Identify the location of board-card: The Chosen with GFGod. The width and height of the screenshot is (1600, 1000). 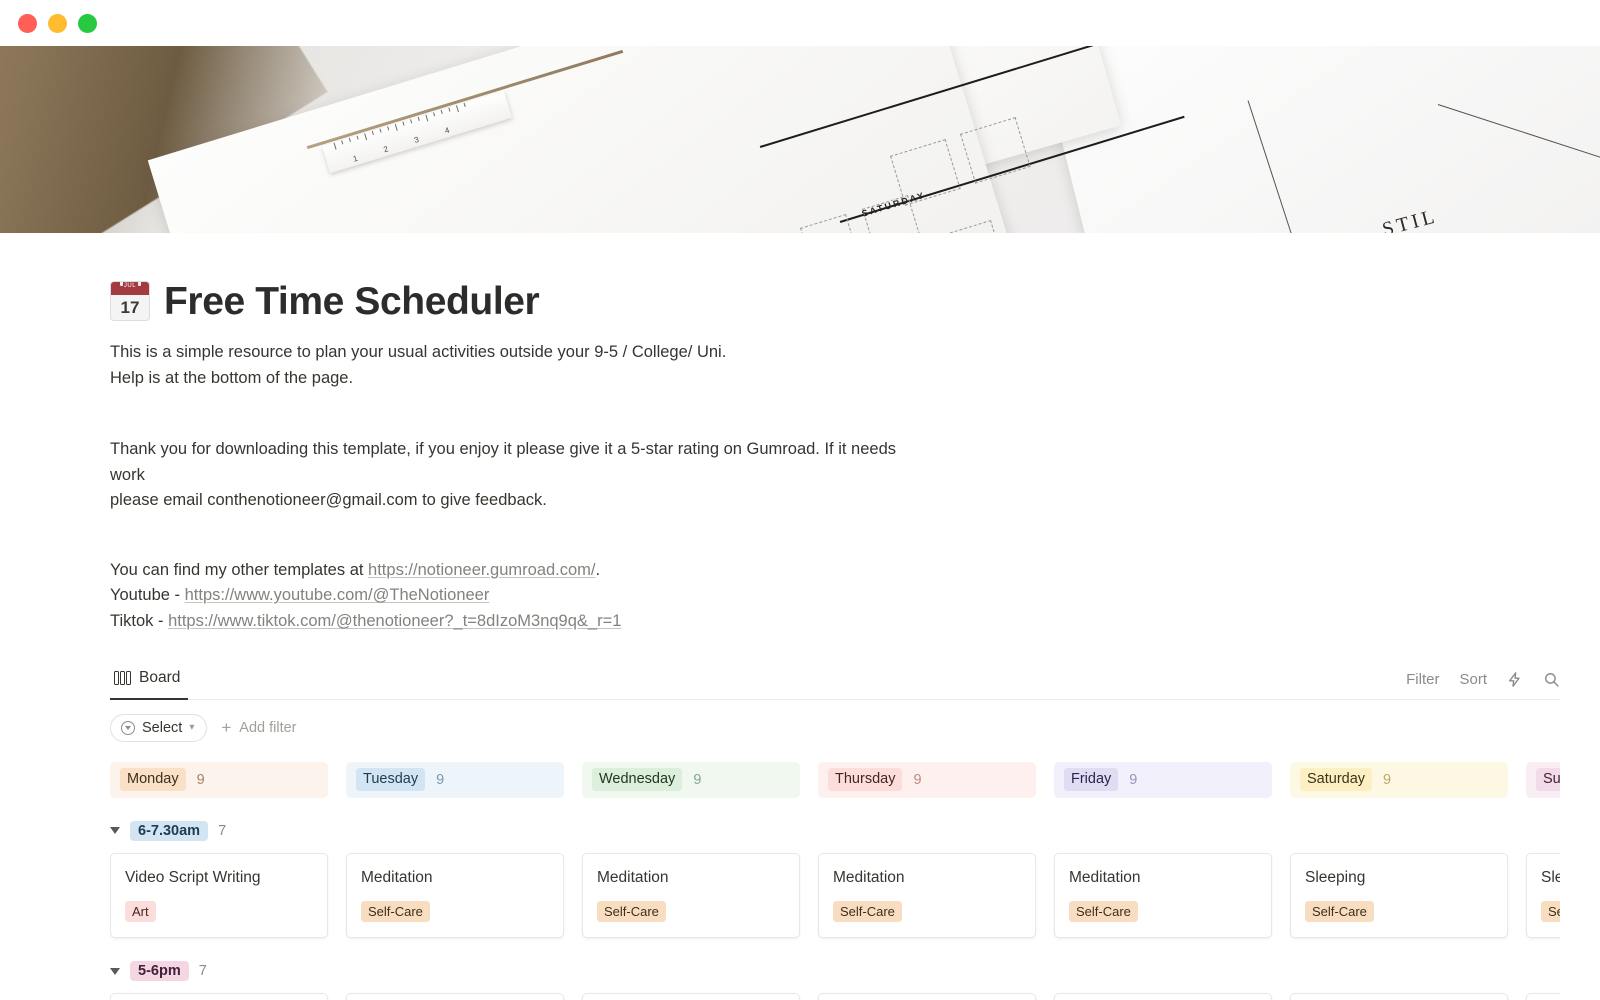
(1399, 996).